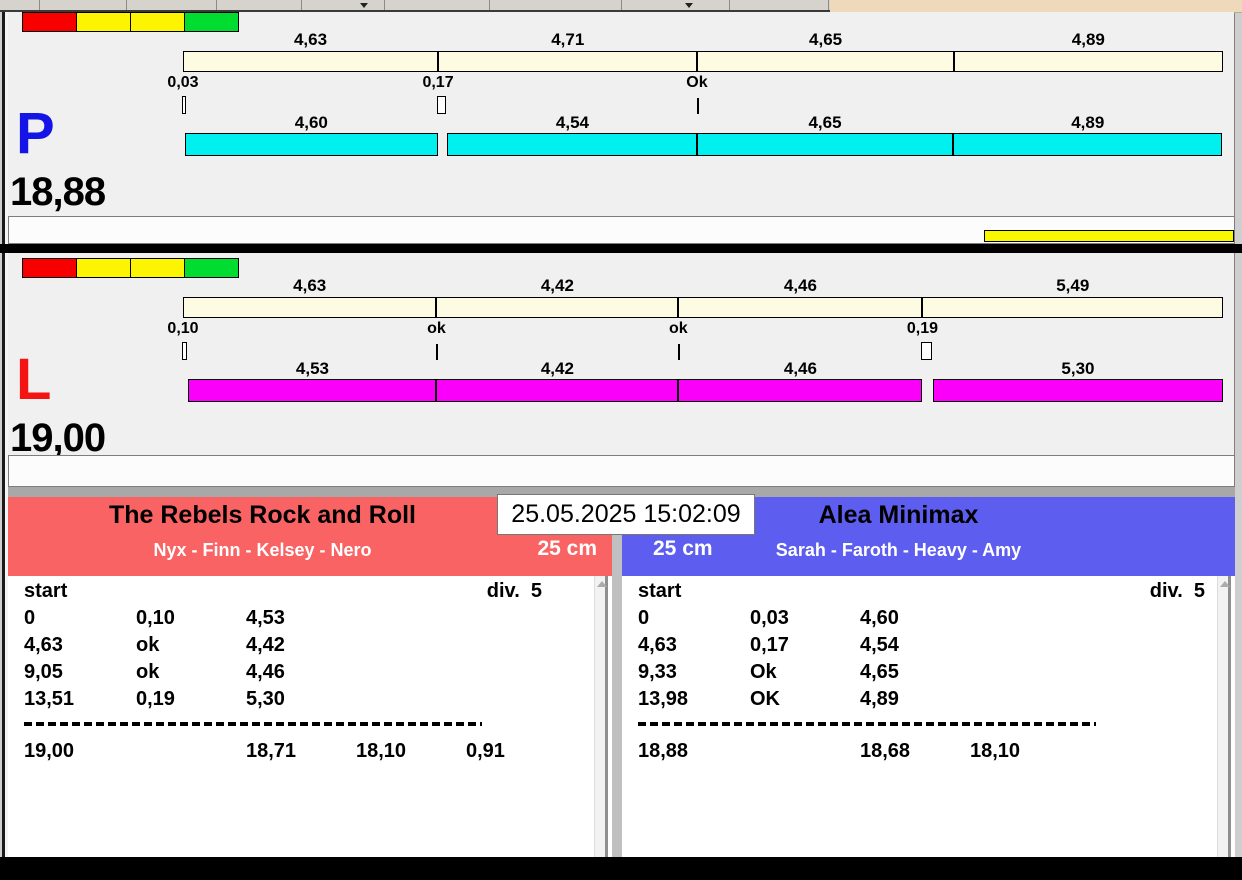 The width and height of the screenshot is (1242, 880). I want to click on table-cell: 0,19, so click(155, 699).